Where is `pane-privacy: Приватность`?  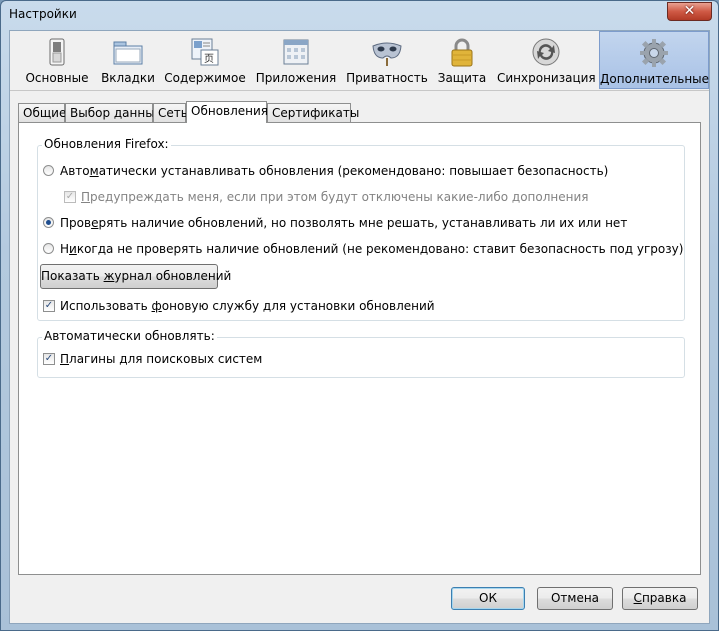
pane-privacy: Приватность is located at coordinates (387, 60).